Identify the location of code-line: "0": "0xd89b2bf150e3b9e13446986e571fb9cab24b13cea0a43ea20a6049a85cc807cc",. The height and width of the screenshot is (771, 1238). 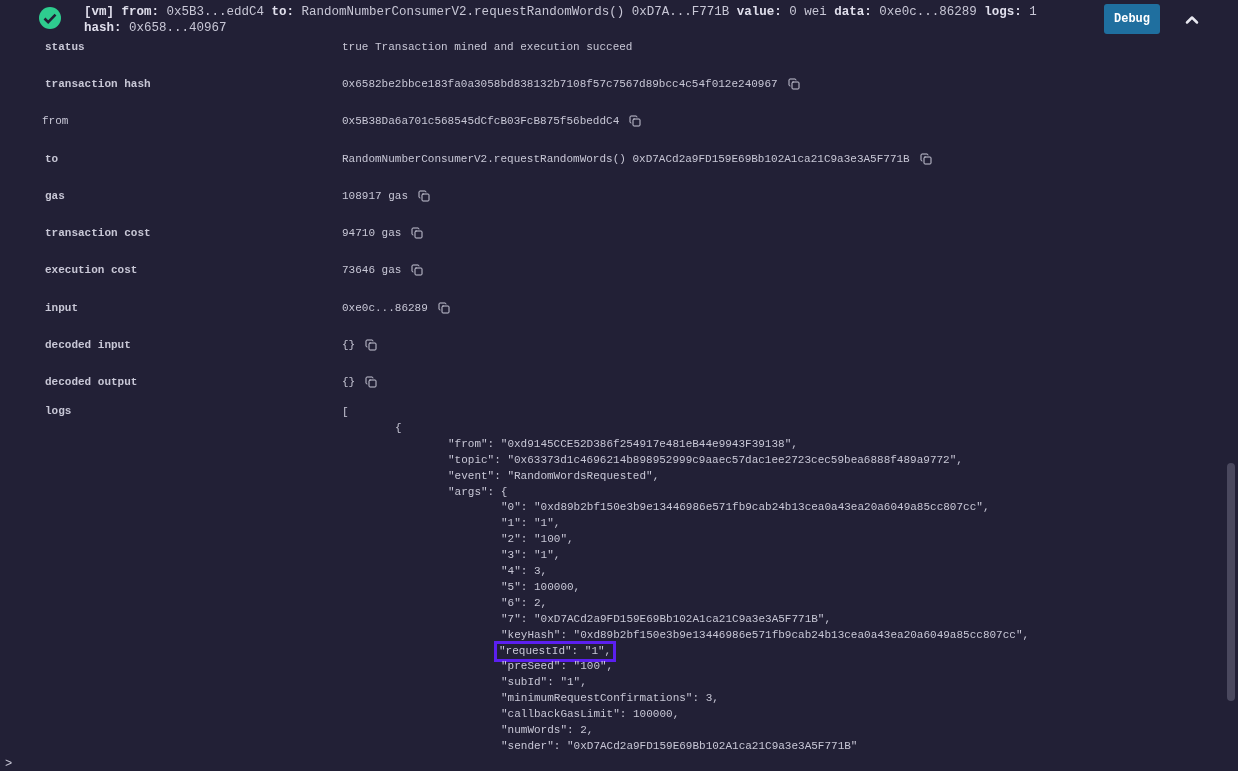
(745, 508).